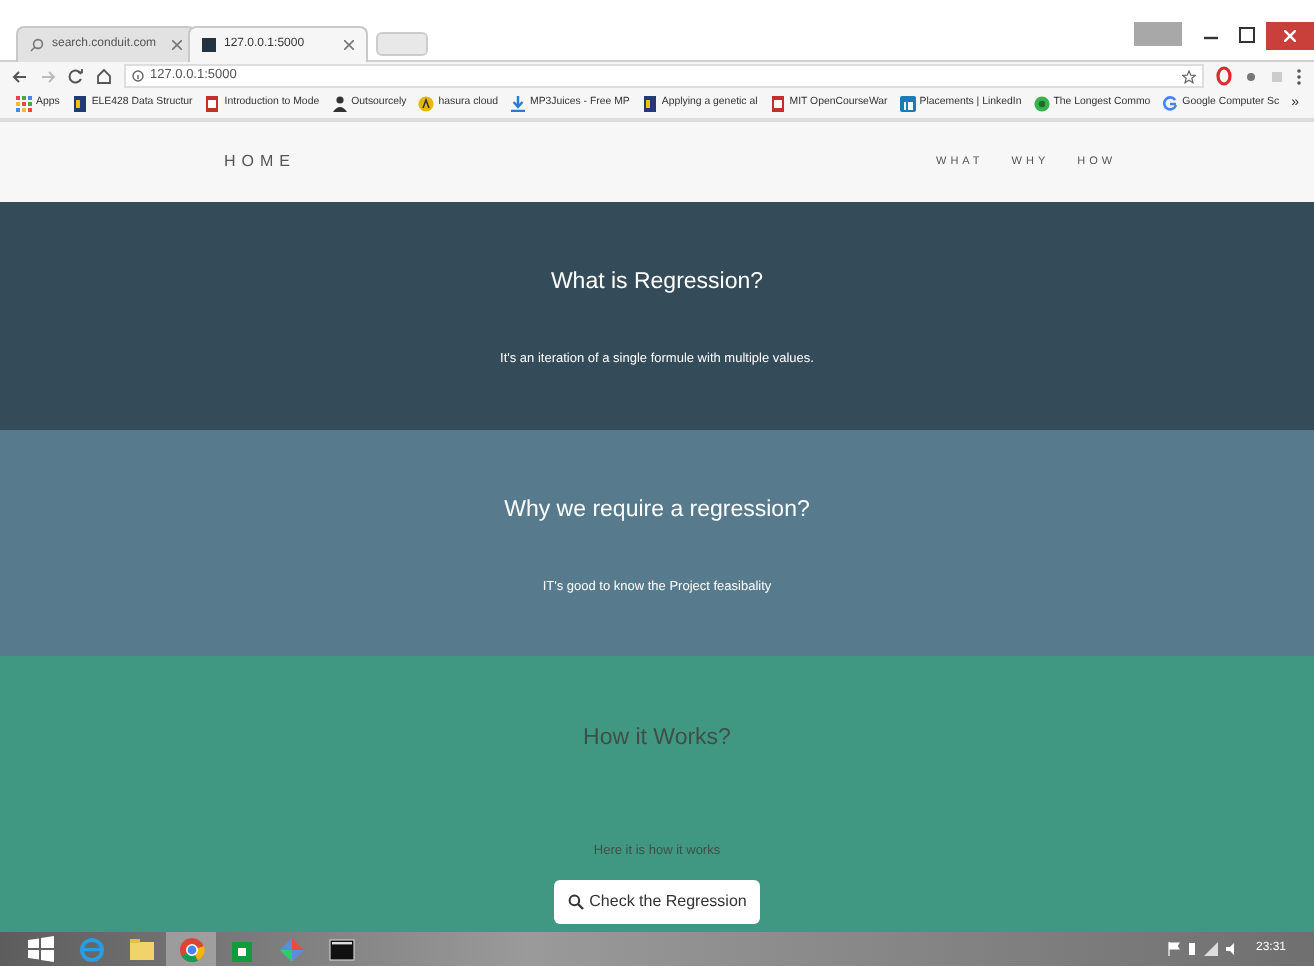 This screenshot has width=1314, height=970. Describe the element at coordinates (657, 901) in the screenshot. I see `check-regression-button: Check the Regression` at that location.